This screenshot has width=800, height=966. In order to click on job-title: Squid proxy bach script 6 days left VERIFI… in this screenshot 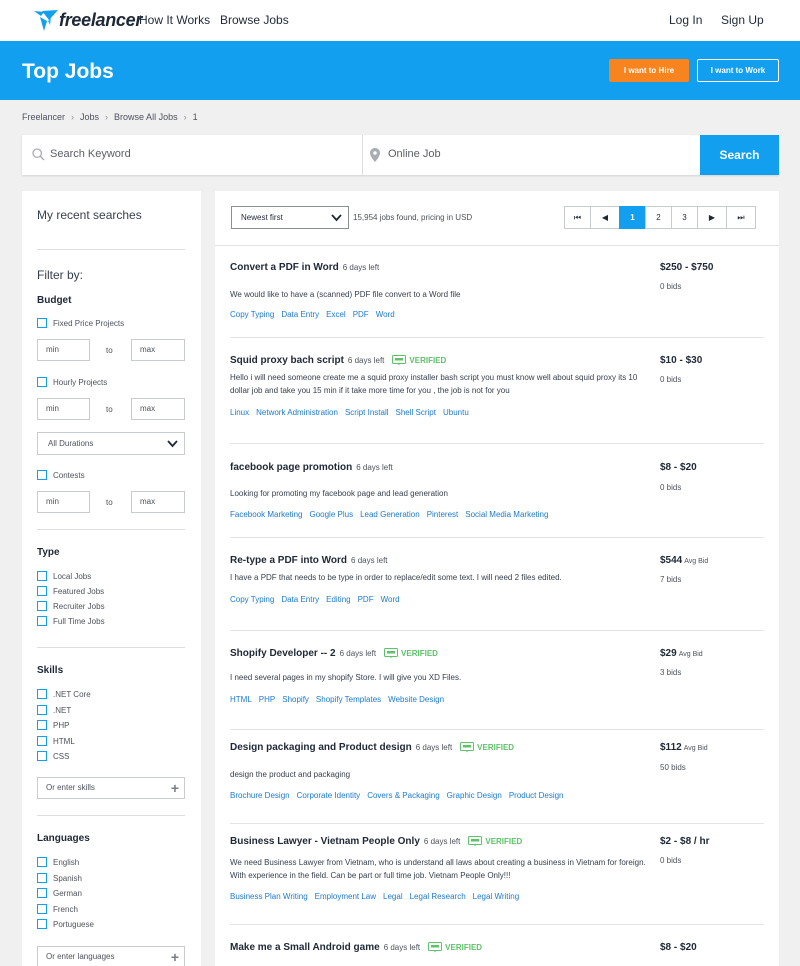, I will do `click(338, 360)`.